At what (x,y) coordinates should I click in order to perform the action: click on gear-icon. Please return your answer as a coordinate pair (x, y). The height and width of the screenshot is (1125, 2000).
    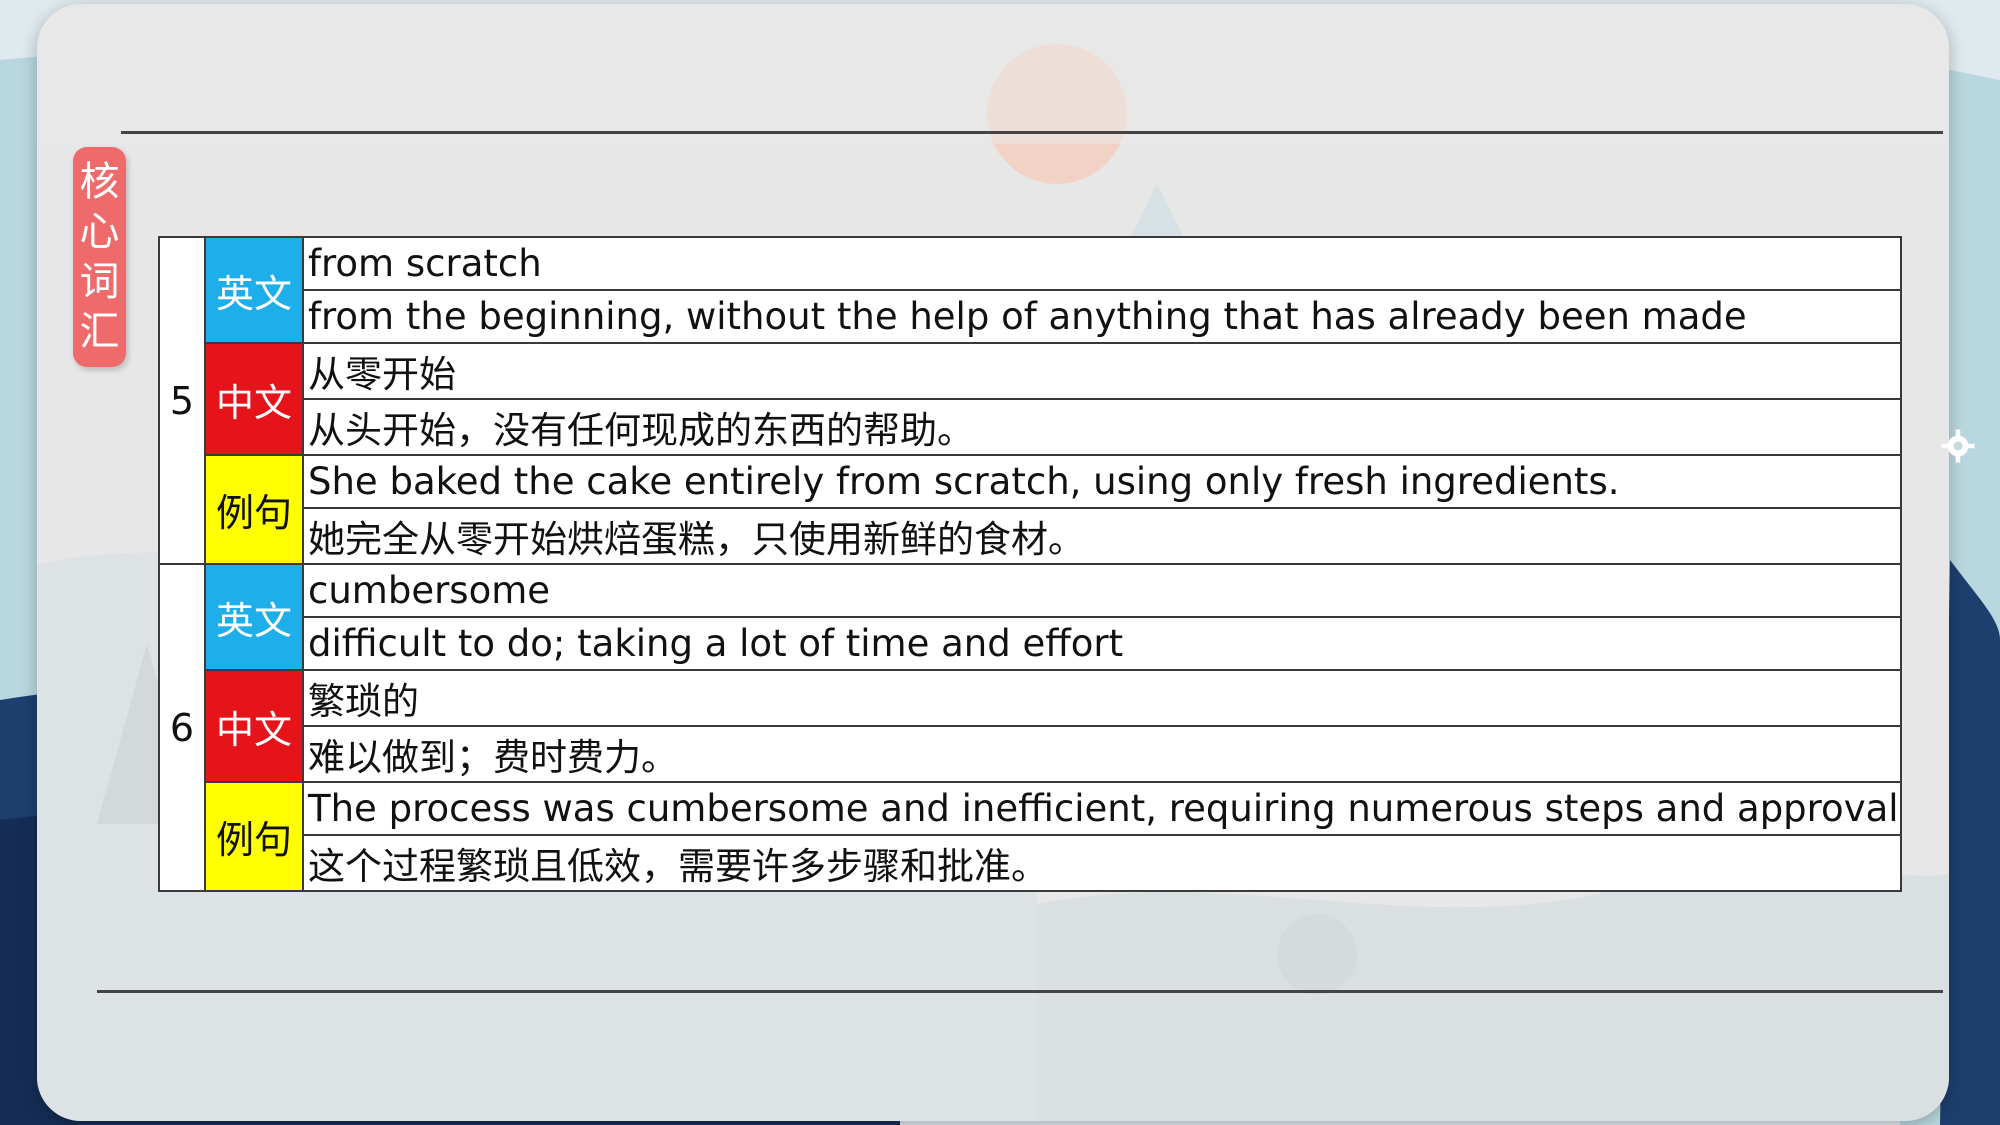
    Looking at the image, I should click on (1958, 446).